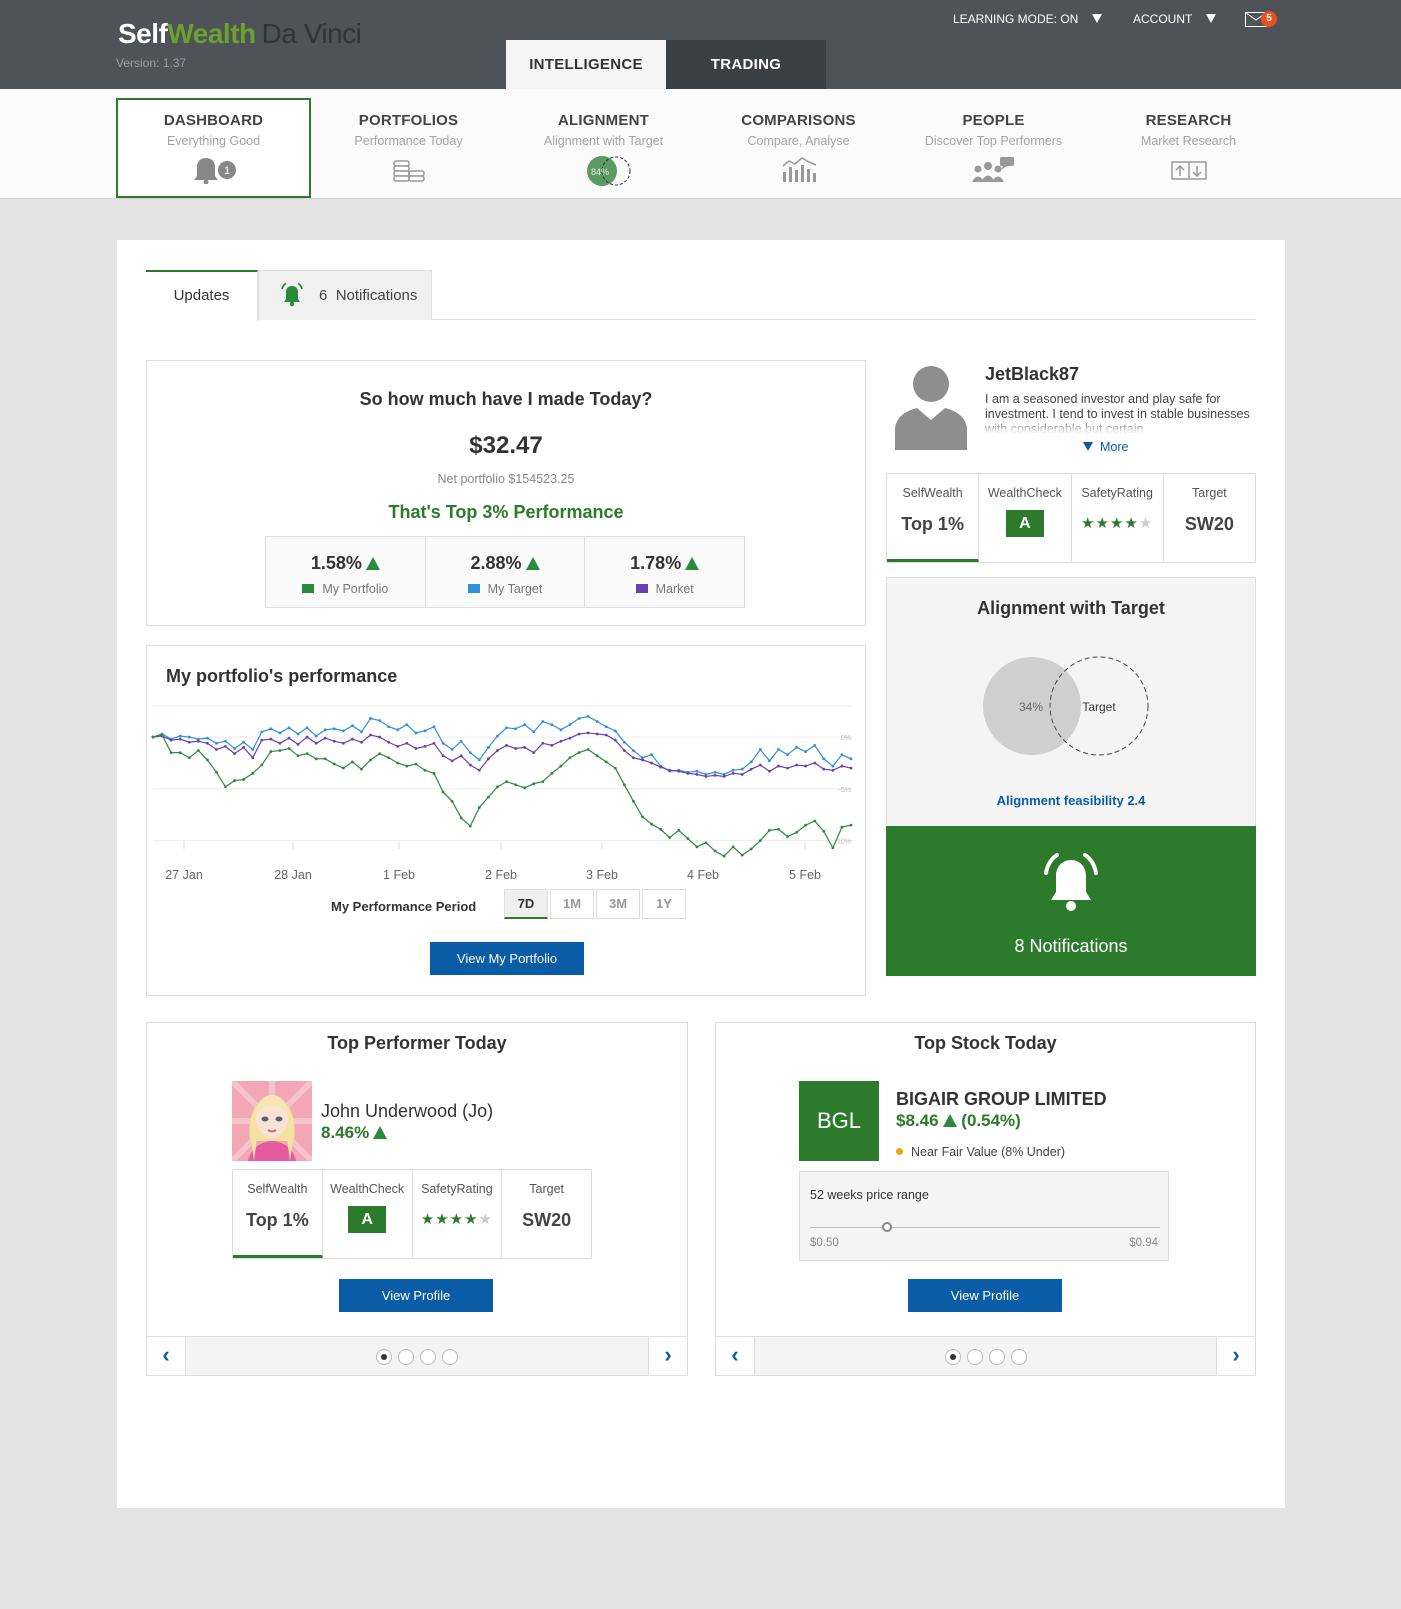 The width and height of the screenshot is (1401, 1609). I want to click on stock-ticker-tile: BGL, so click(839, 1121).